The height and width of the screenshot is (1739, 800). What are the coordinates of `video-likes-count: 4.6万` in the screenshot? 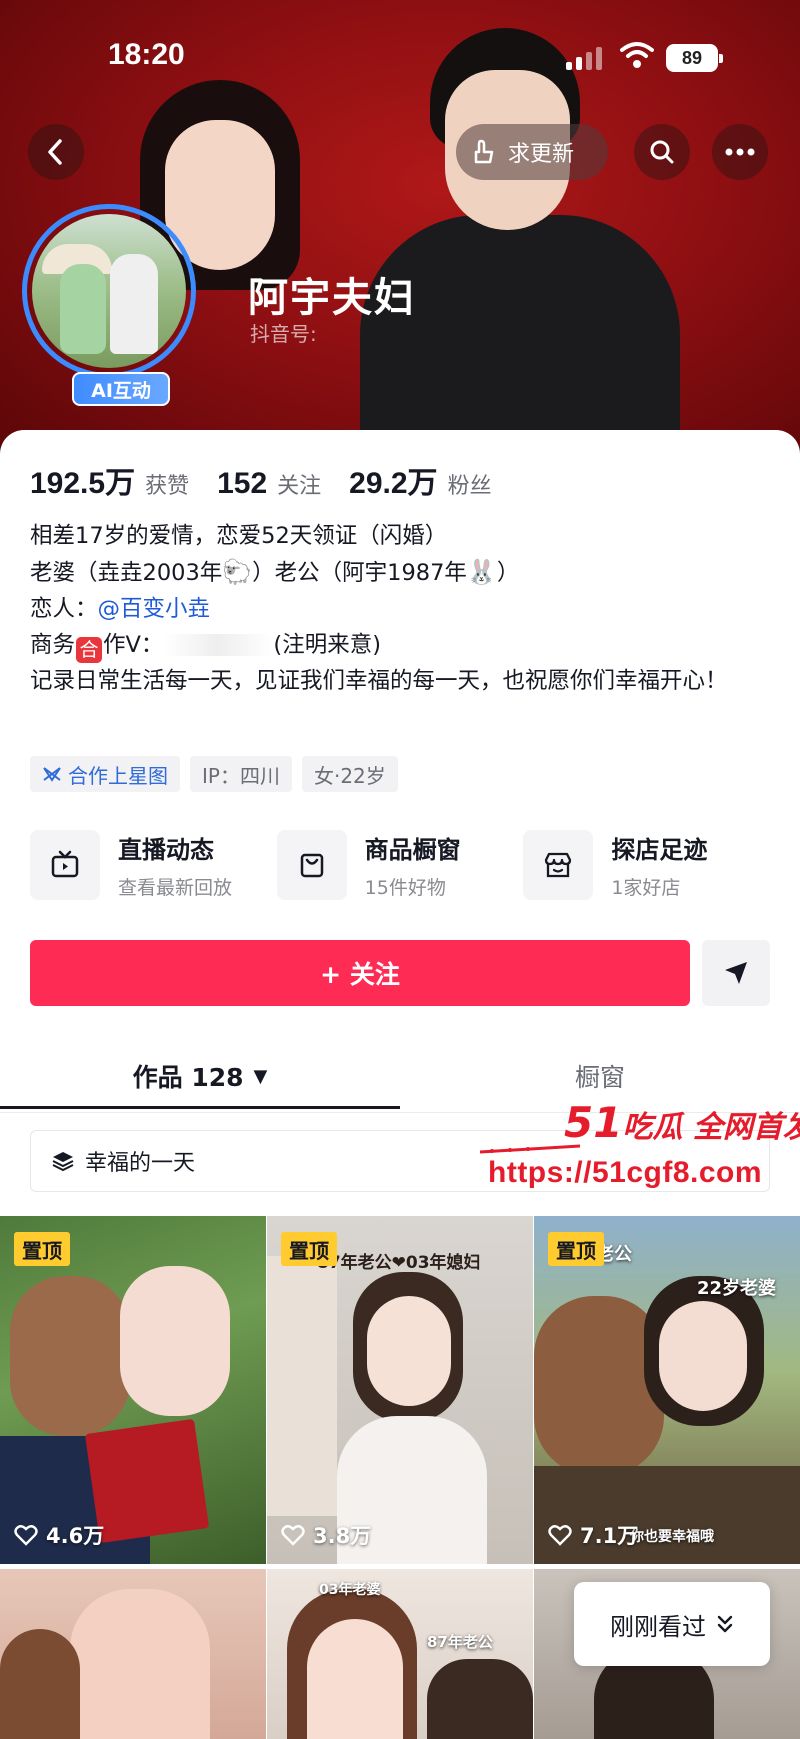 It's located at (75, 1536).